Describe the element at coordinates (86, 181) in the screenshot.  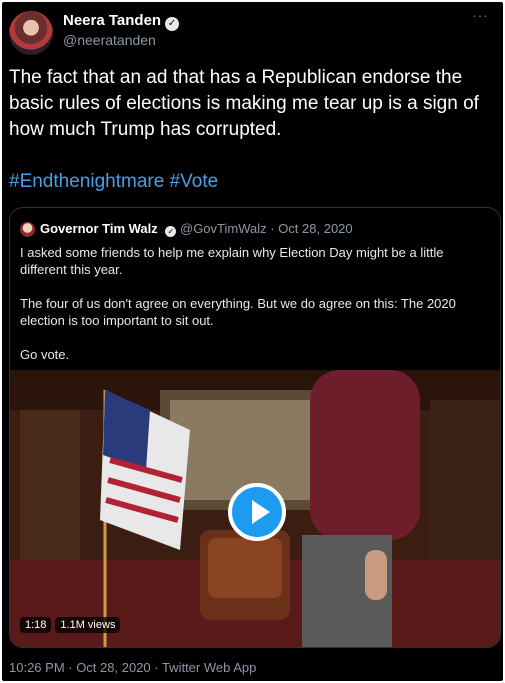
I see `hashtag-endthenightmare: #Endthenightmare` at that location.